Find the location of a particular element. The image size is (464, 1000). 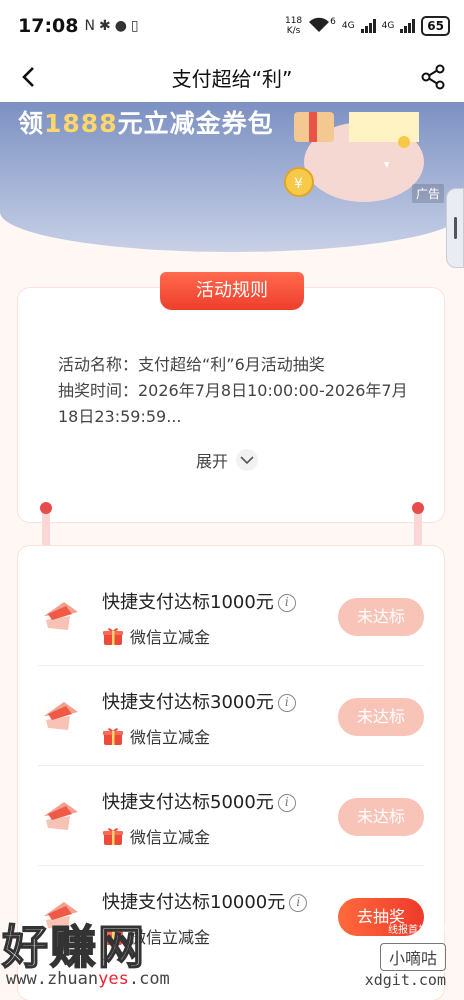

task-row: 快捷支付达标10000元 i 微信立减金 去抽奖 is located at coordinates (231, 916).